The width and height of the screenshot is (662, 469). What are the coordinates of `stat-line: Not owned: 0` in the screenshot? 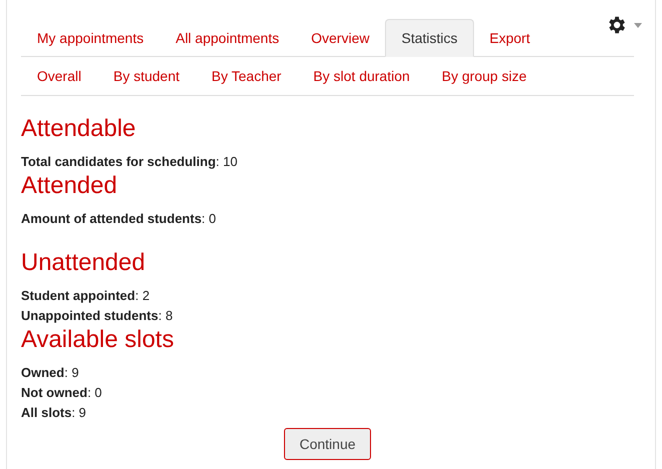 It's located at (62, 393).